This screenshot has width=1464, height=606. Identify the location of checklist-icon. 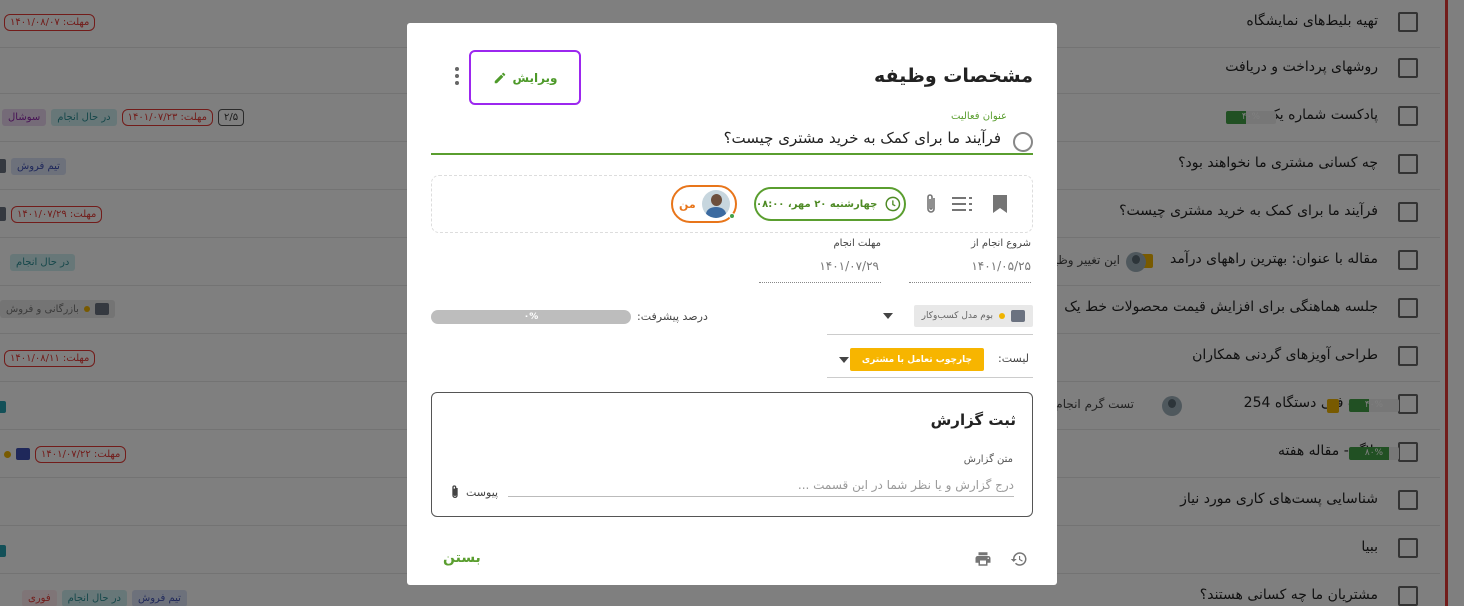
(963, 204).